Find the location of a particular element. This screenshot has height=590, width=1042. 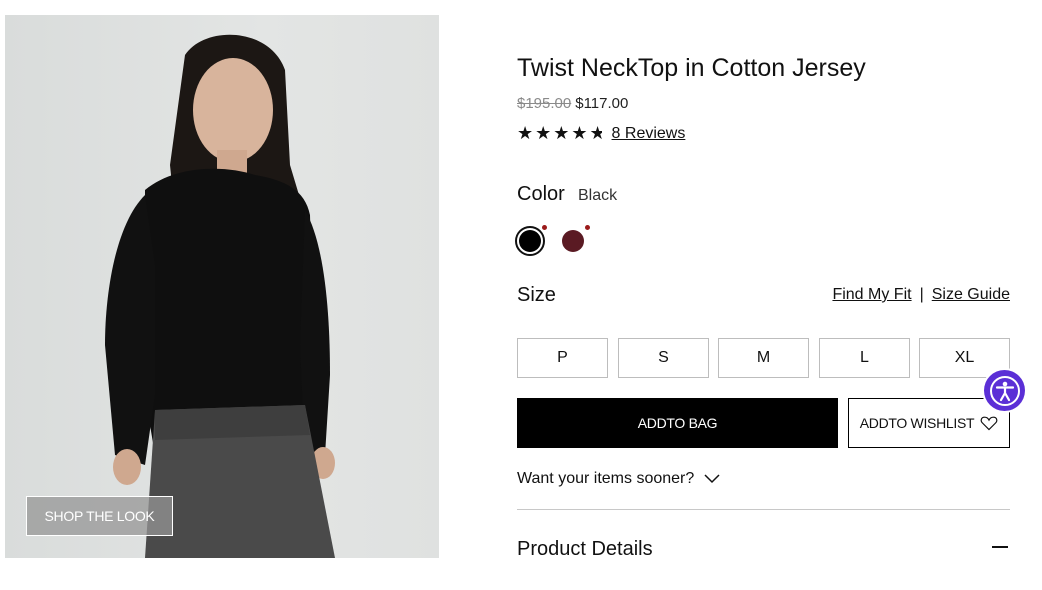

product-details-heading: Product Details is located at coordinates (585, 549).